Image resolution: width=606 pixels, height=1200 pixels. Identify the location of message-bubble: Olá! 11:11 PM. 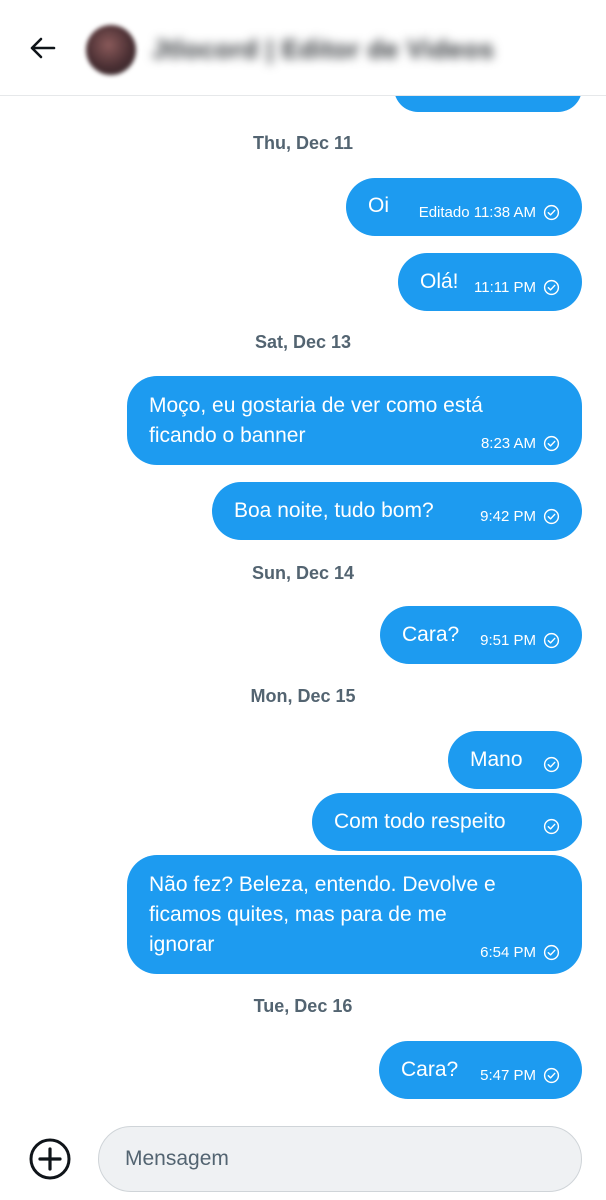
(490, 282).